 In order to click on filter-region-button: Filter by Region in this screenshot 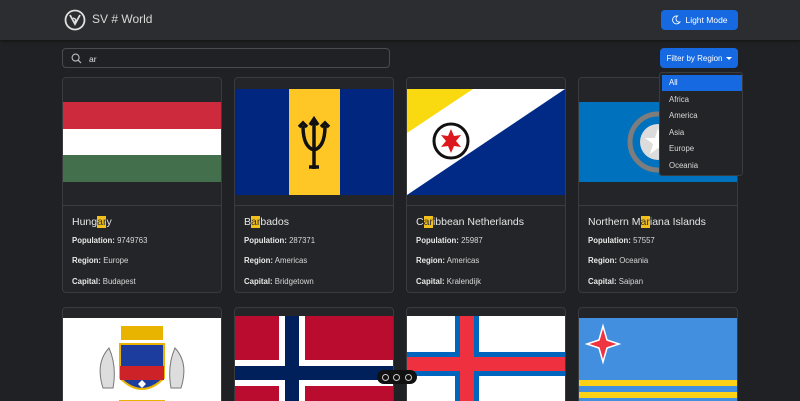, I will do `click(699, 58)`.